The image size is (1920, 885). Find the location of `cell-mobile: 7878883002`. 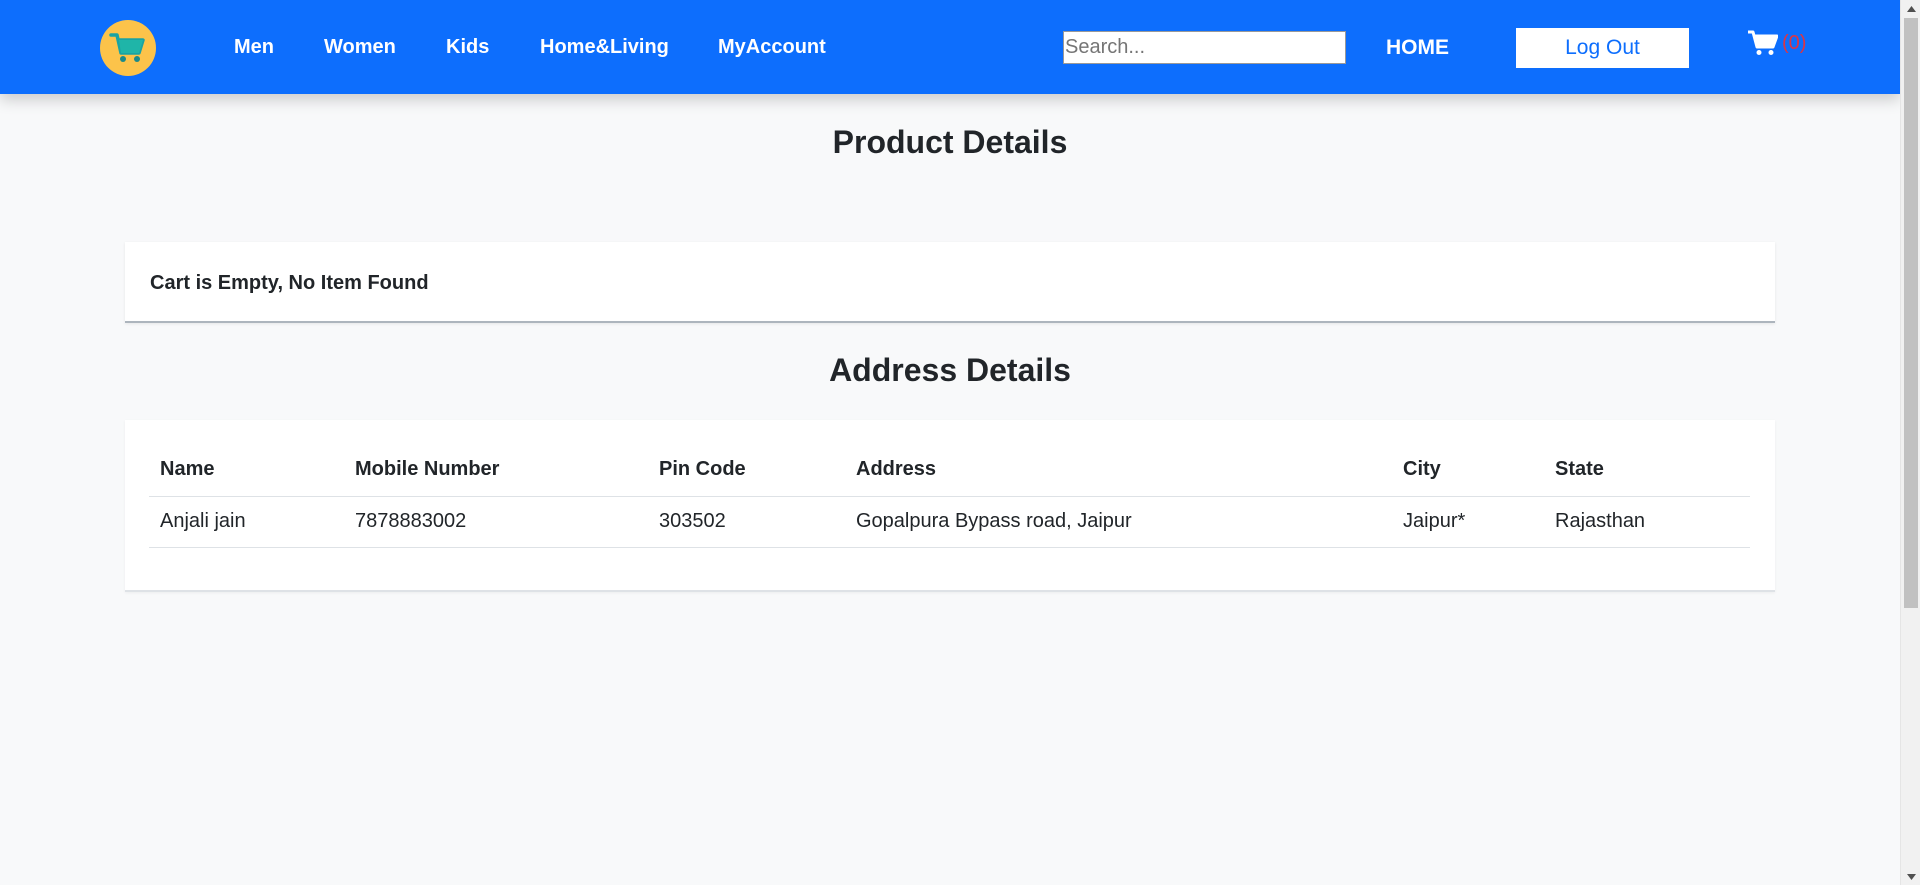

cell-mobile: 7878883002 is located at coordinates (496, 522).